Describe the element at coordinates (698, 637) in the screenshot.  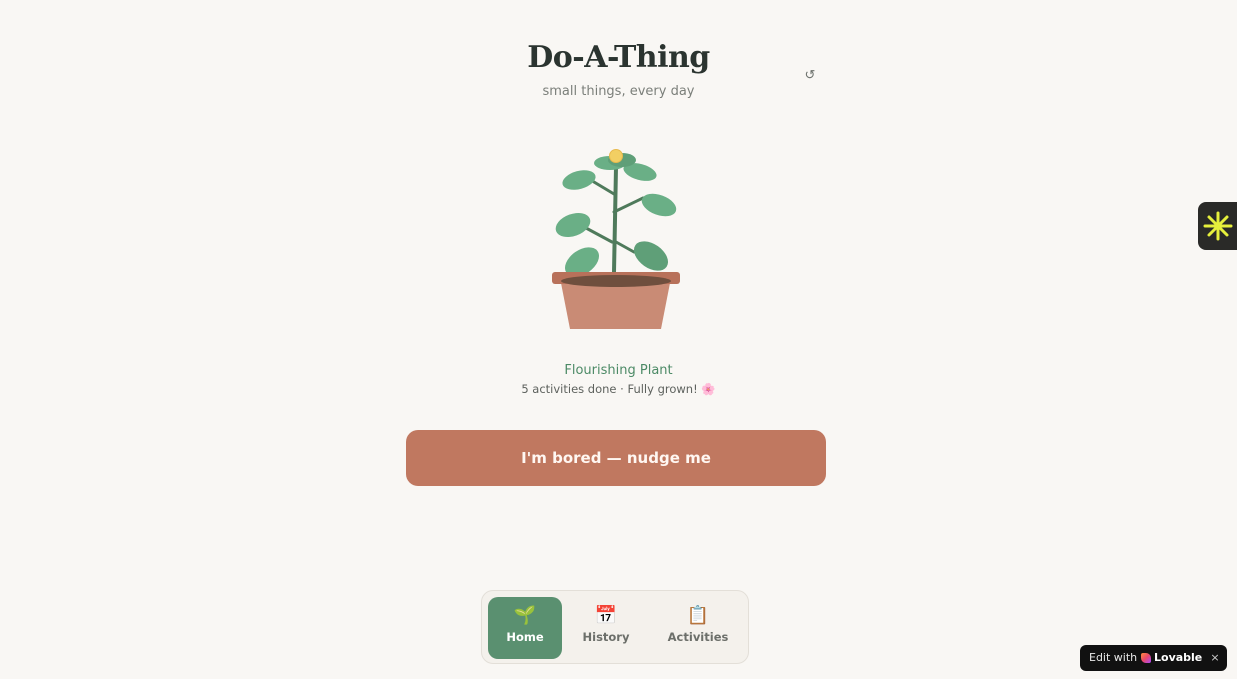
I see `tab-activities-label: Activities` at that location.